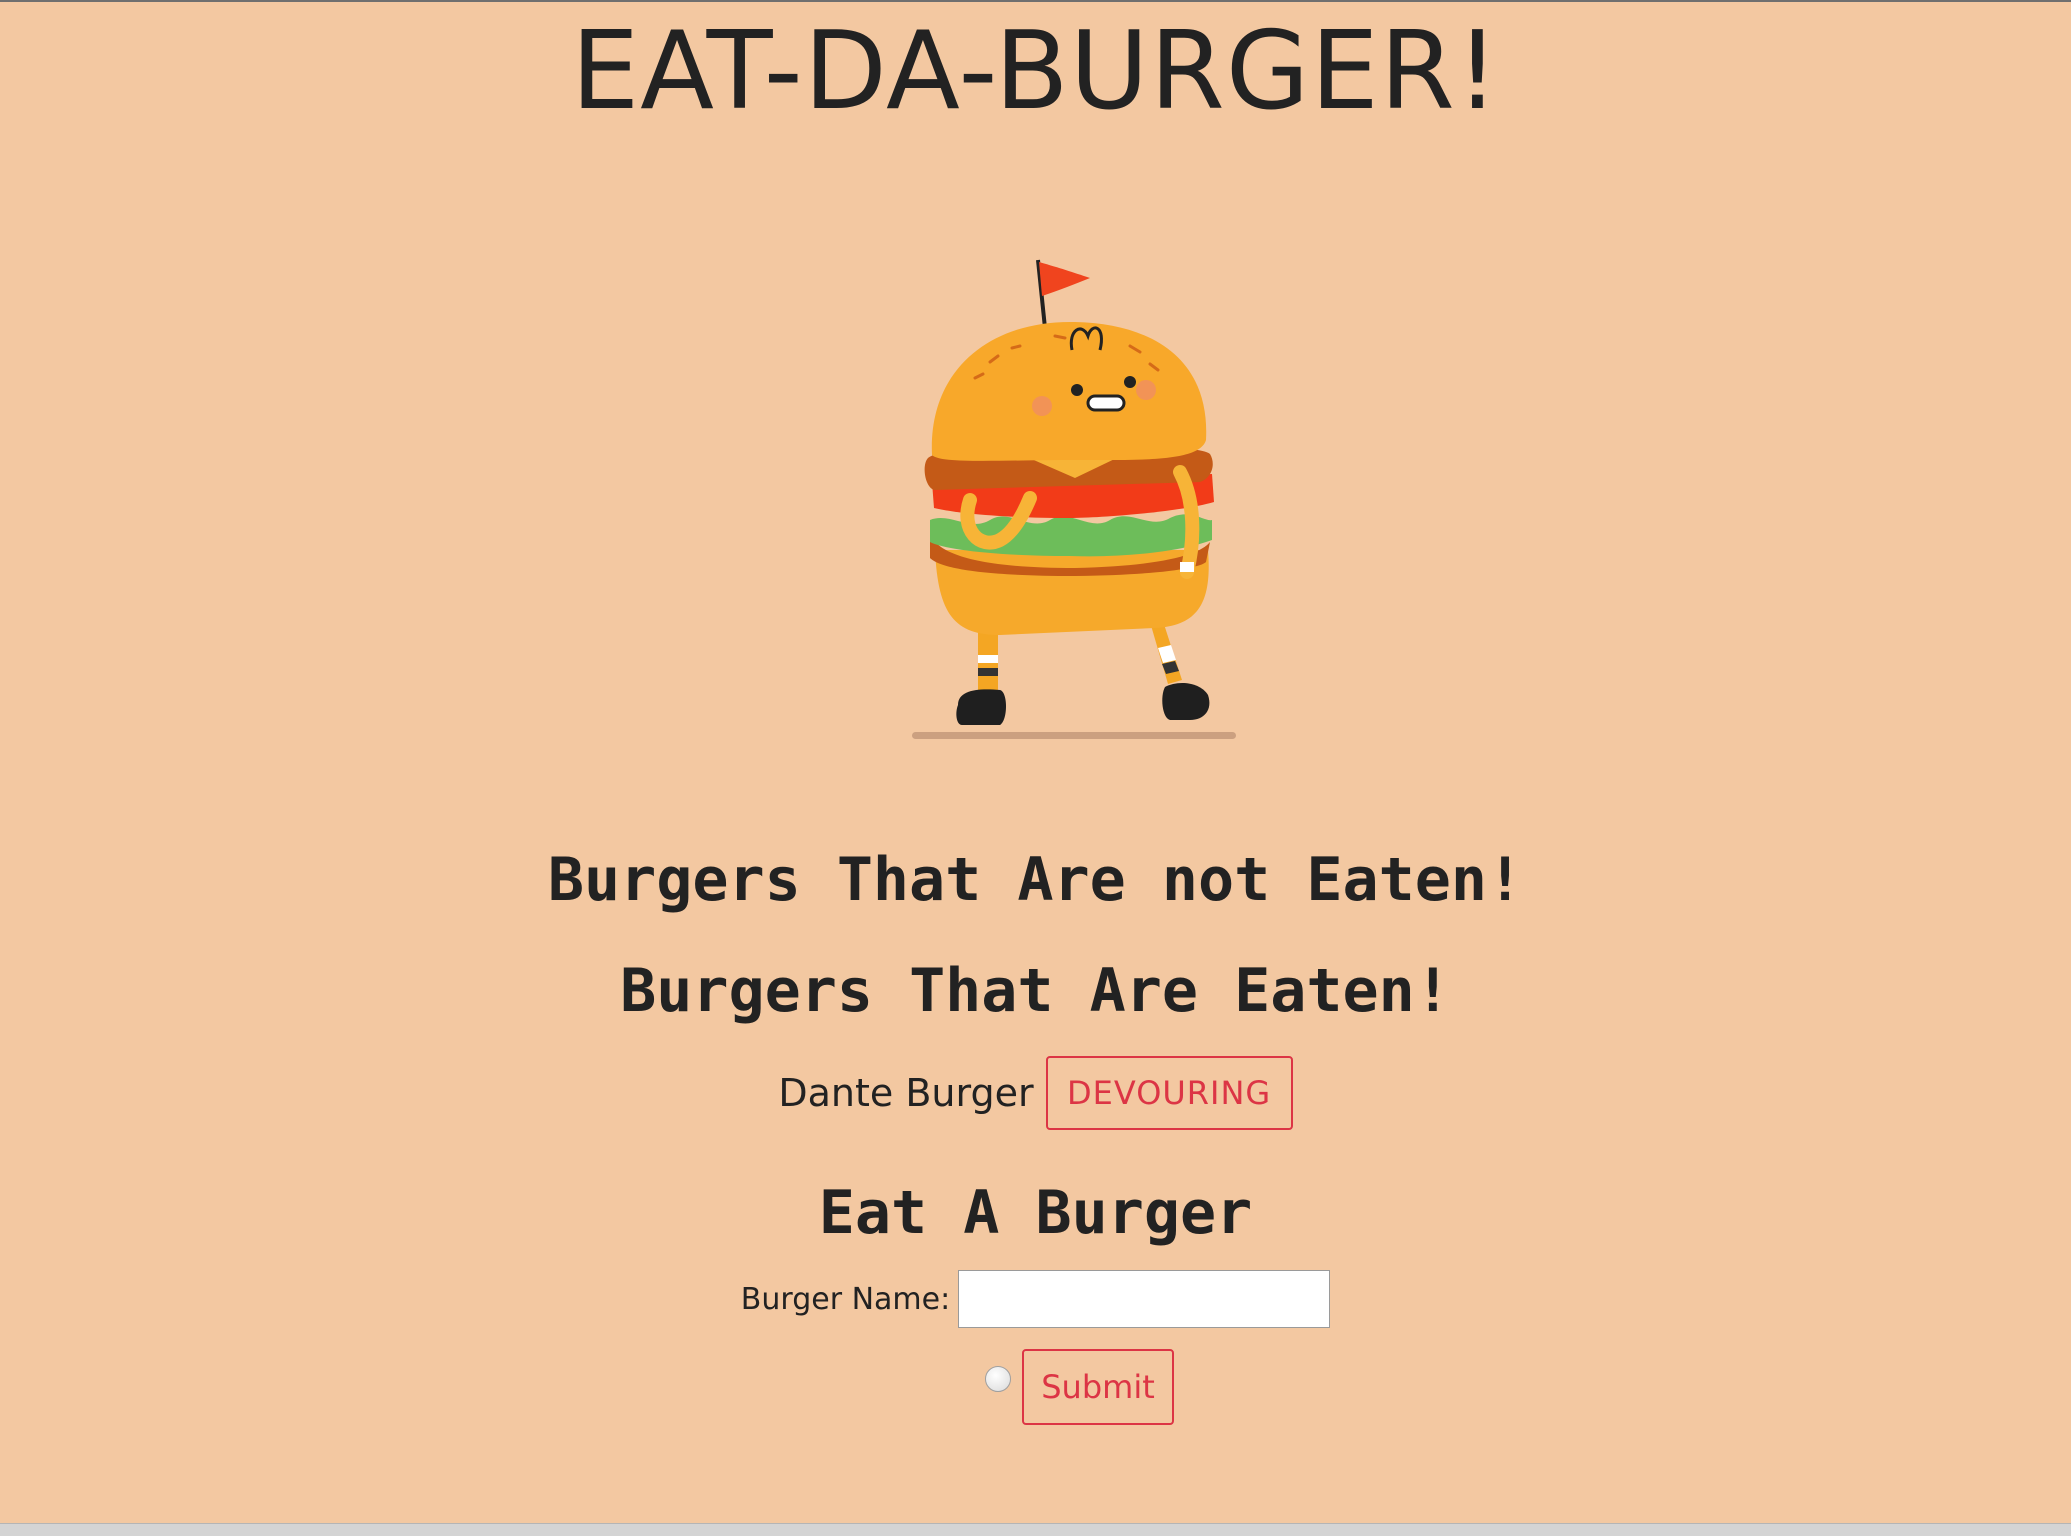 Image resolution: width=2071 pixels, height=1536 pixels. I want to click on burger-mascot-icon, so click(1074, 499).